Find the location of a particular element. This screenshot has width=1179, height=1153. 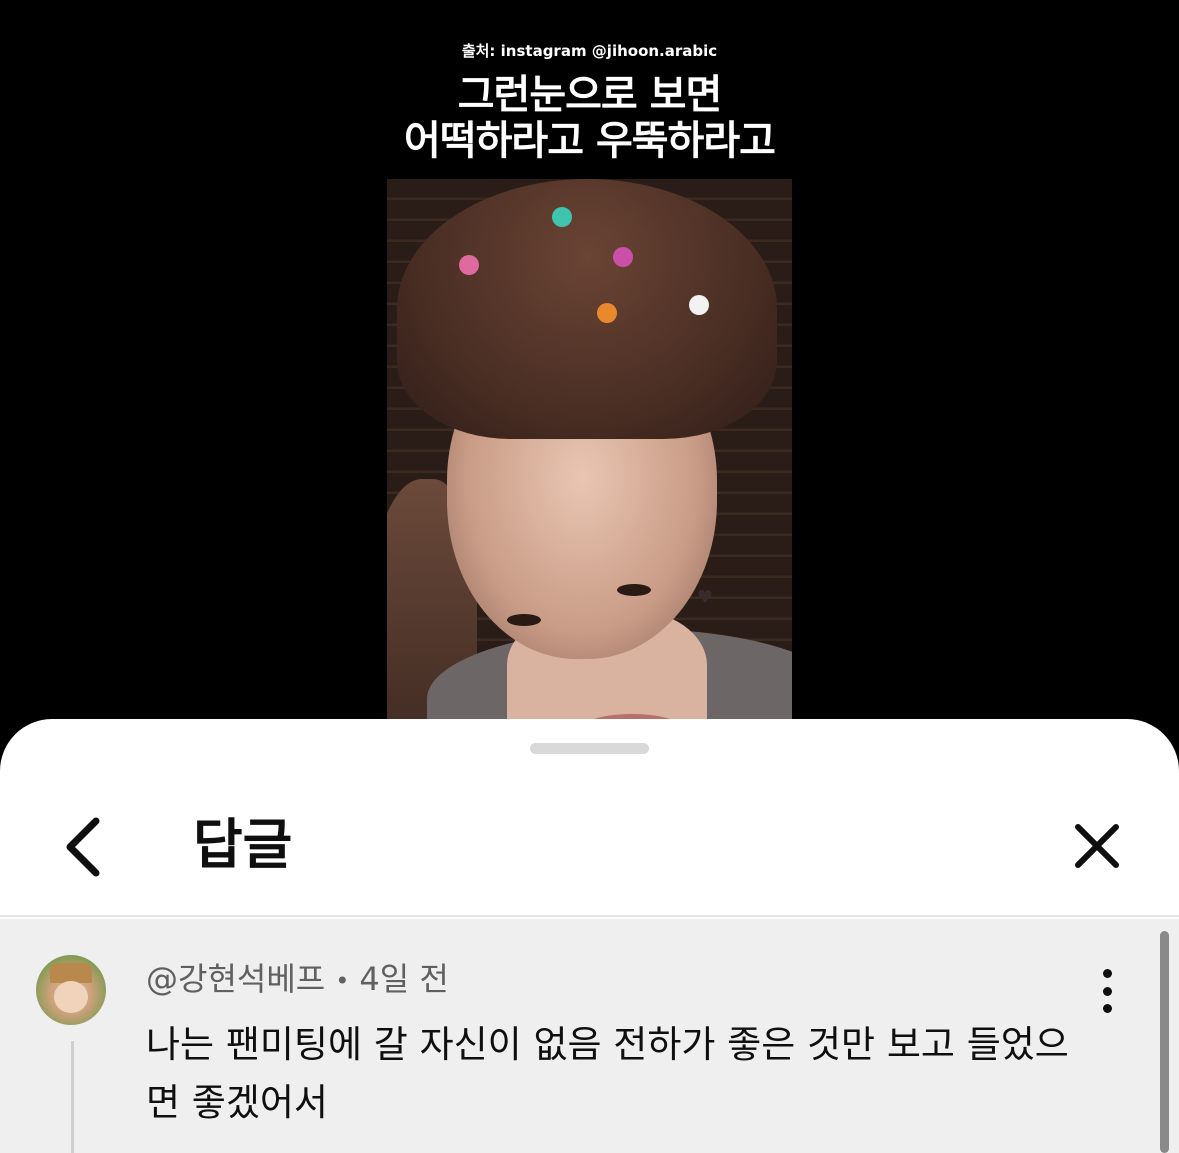

avatar is located at coordinates (71, 990).